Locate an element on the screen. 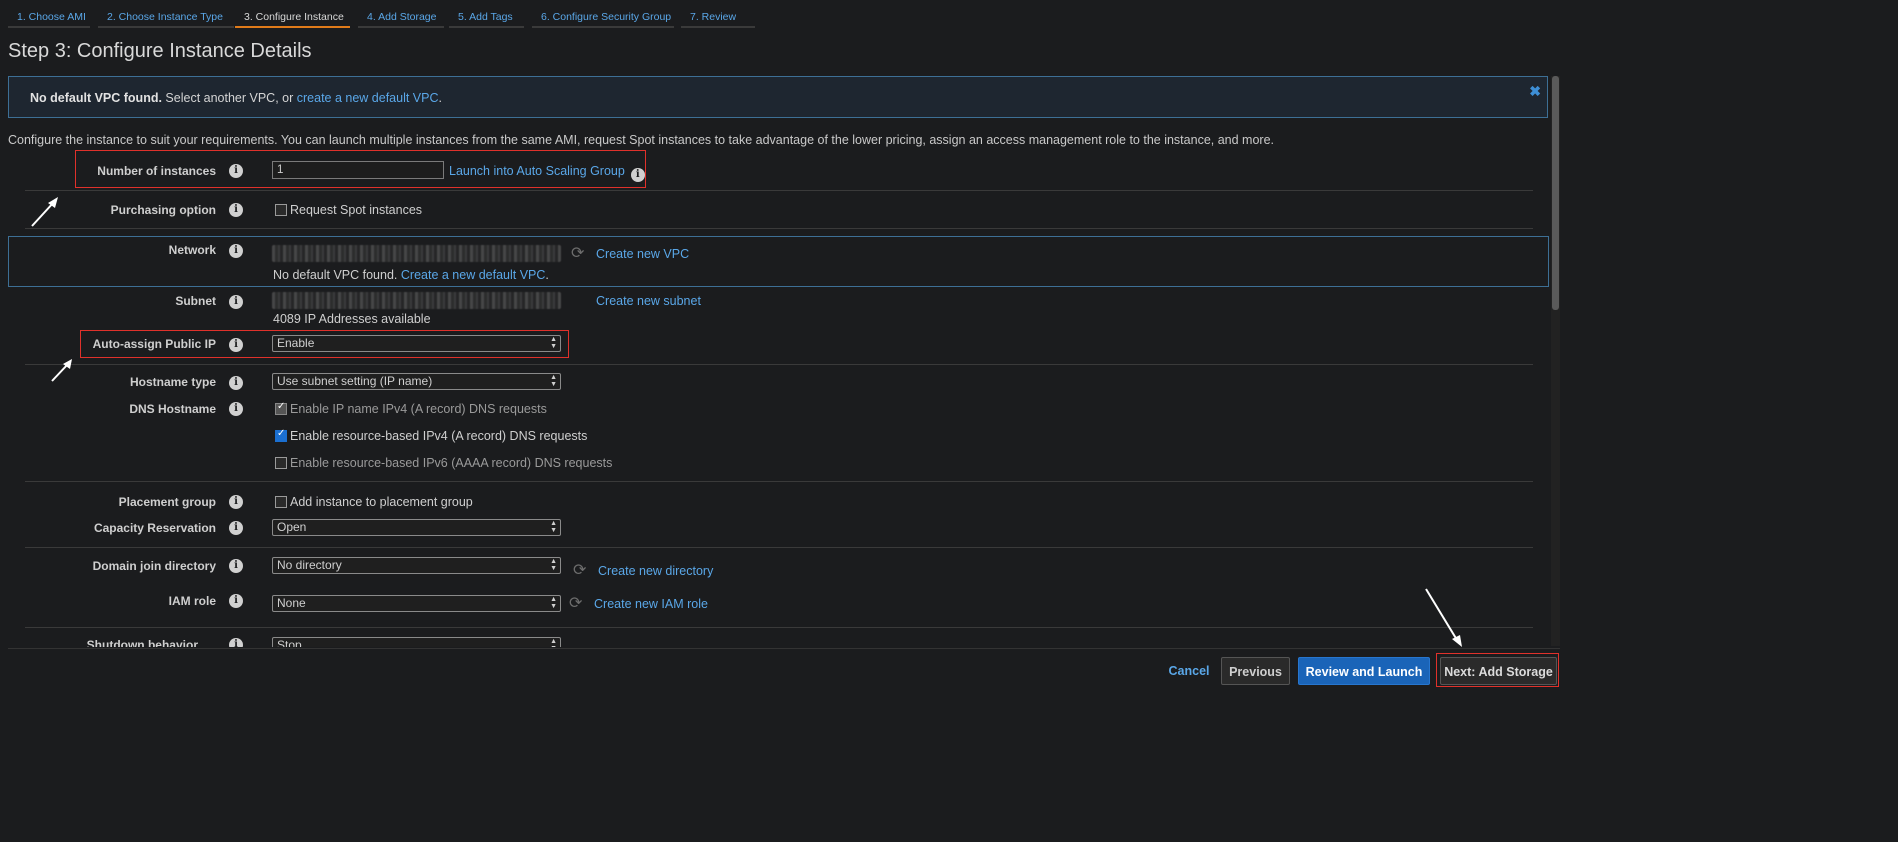 The image size is (1898, 842). purchasing-option-label: Purchasing option is located at coordinates (163, 210).